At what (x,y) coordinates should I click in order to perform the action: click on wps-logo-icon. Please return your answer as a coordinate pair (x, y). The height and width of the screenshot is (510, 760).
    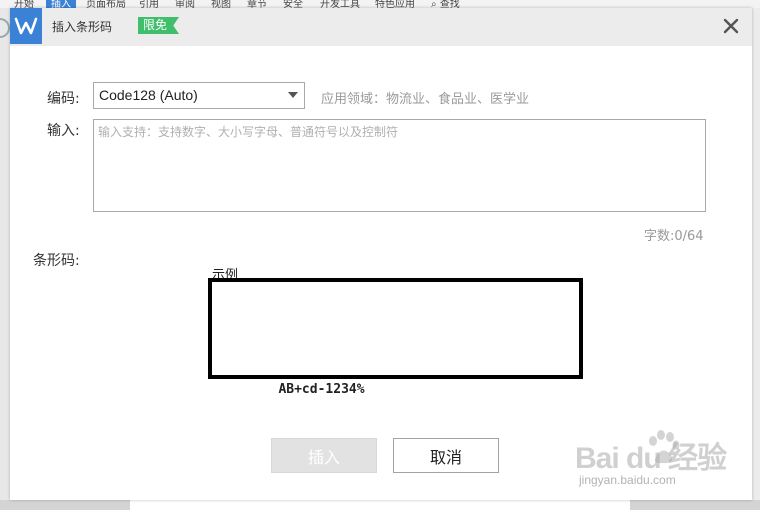
    Looking at the image, I should click on (26, 26).